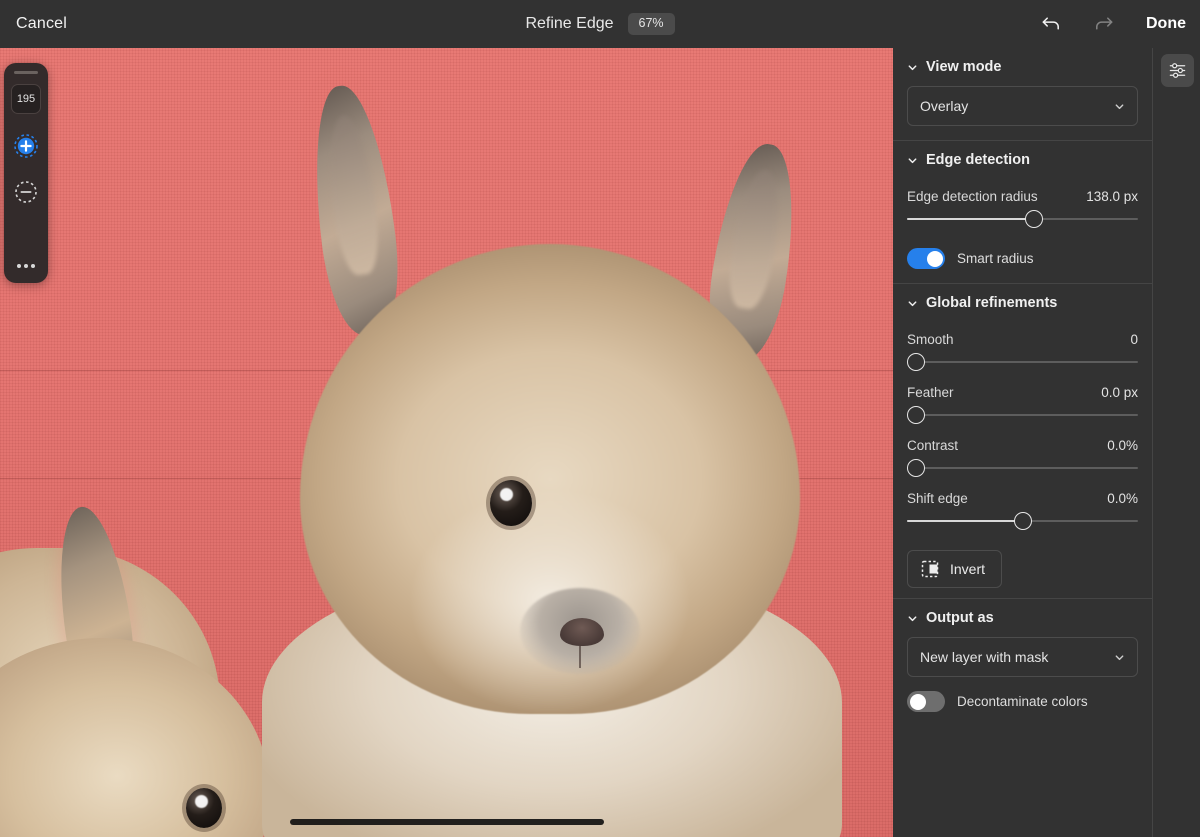  What do you see at coordinates (937, 498) in the screenshot?
I see `shift-edge-label: Shift edge` at bounding box center [937, 498].